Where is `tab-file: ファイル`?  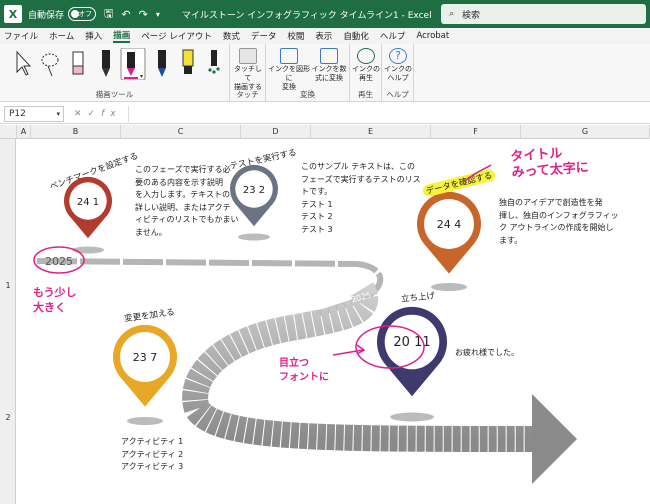
tab-file: ファイル is located at coordinates (21, 36).